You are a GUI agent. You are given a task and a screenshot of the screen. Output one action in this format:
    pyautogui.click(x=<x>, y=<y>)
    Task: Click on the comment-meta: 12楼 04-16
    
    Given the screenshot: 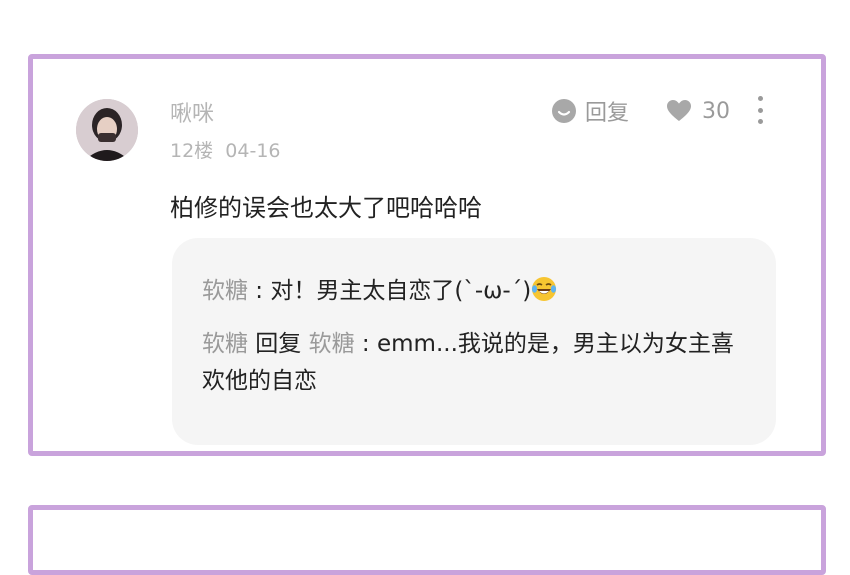 What is the action you would take?
    pyautogui.click(x=225, y=149)
    